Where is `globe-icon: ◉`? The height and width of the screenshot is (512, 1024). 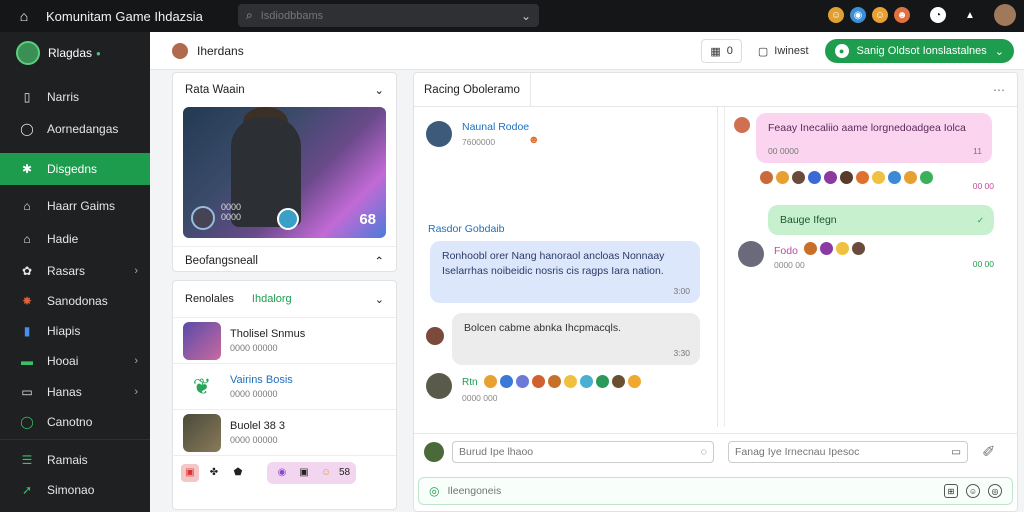 globe-icon: ◉ is located at coordinates (858, 15).